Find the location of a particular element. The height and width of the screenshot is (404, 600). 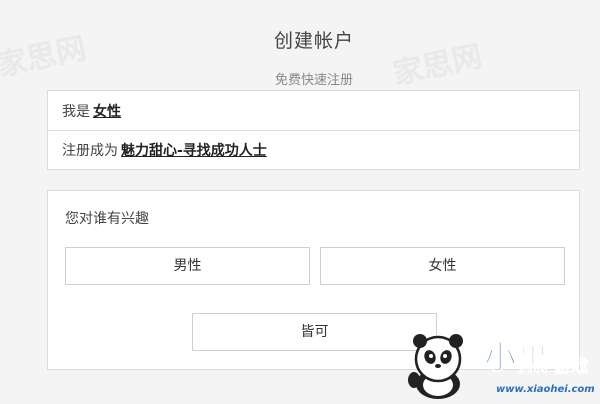

gender-label: 我是 is located at coordinates (76, 111).